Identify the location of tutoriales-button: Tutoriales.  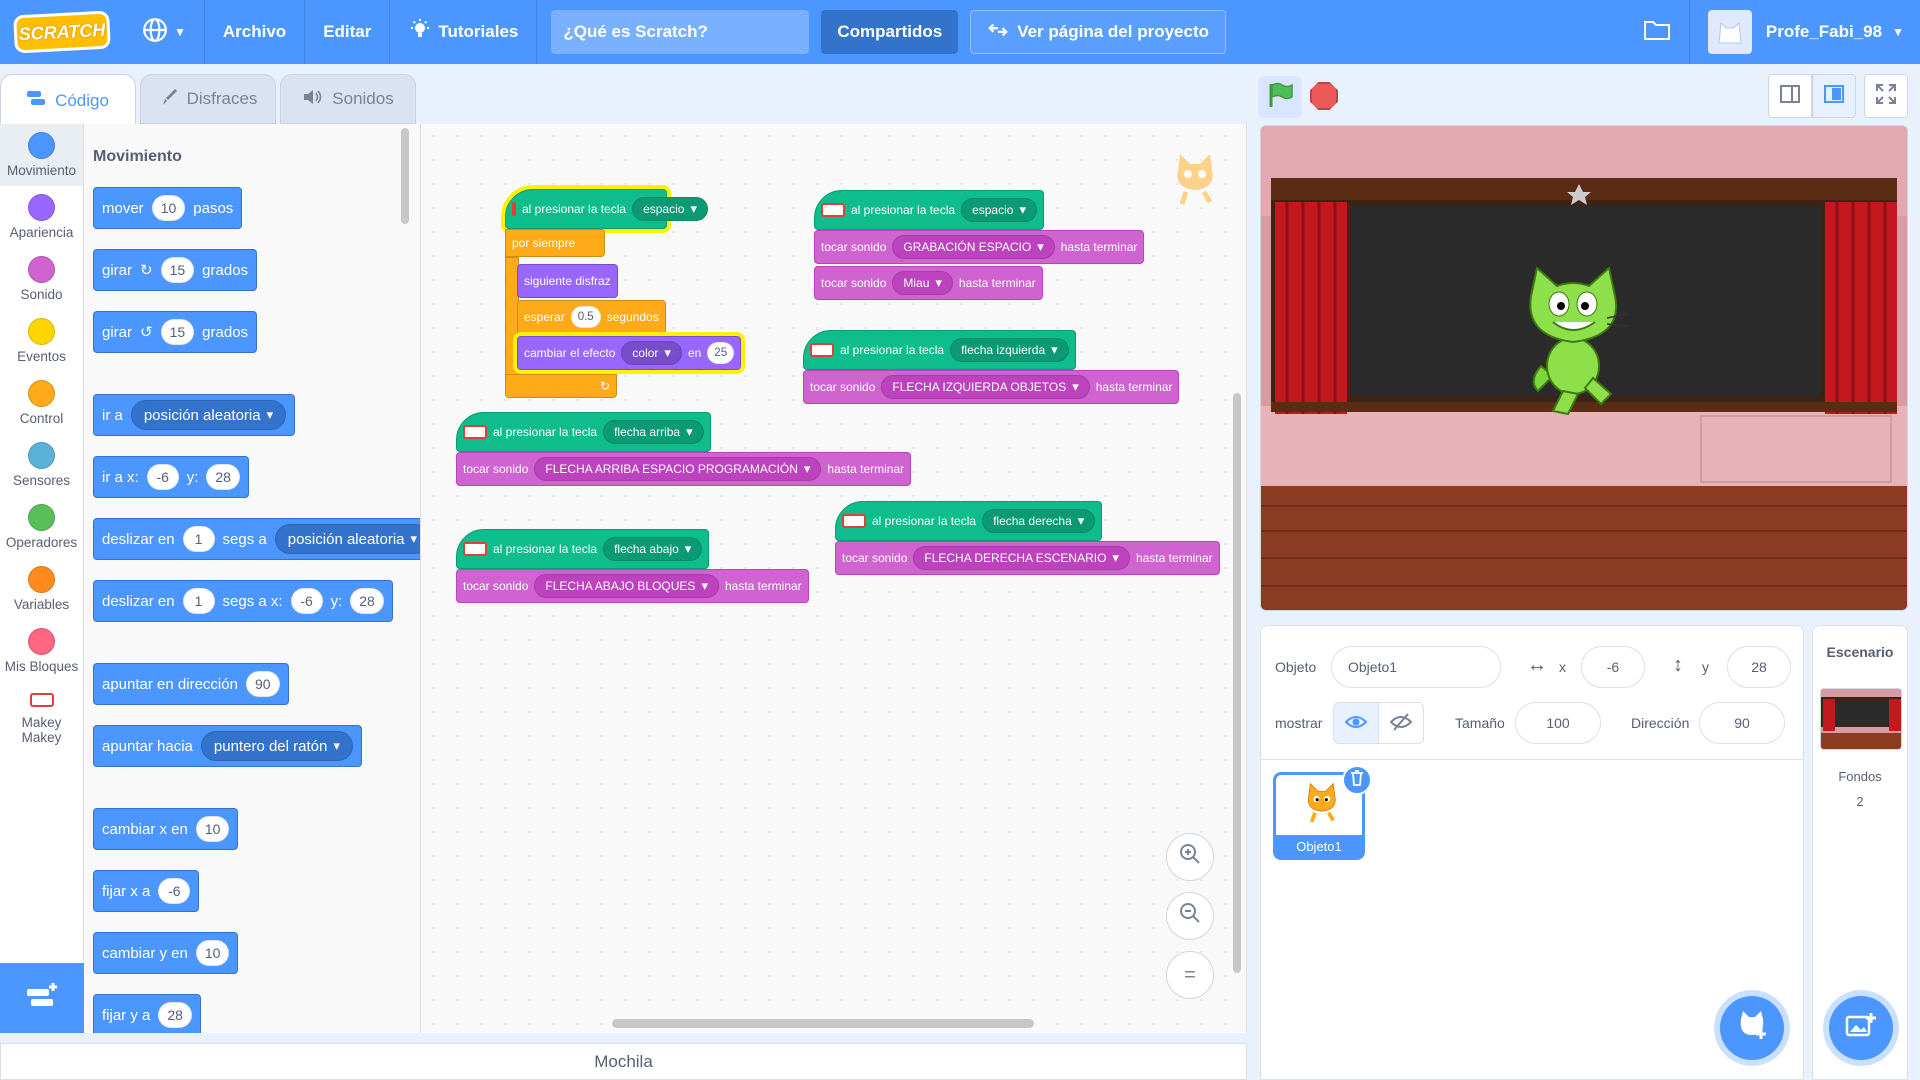
(464, 32).